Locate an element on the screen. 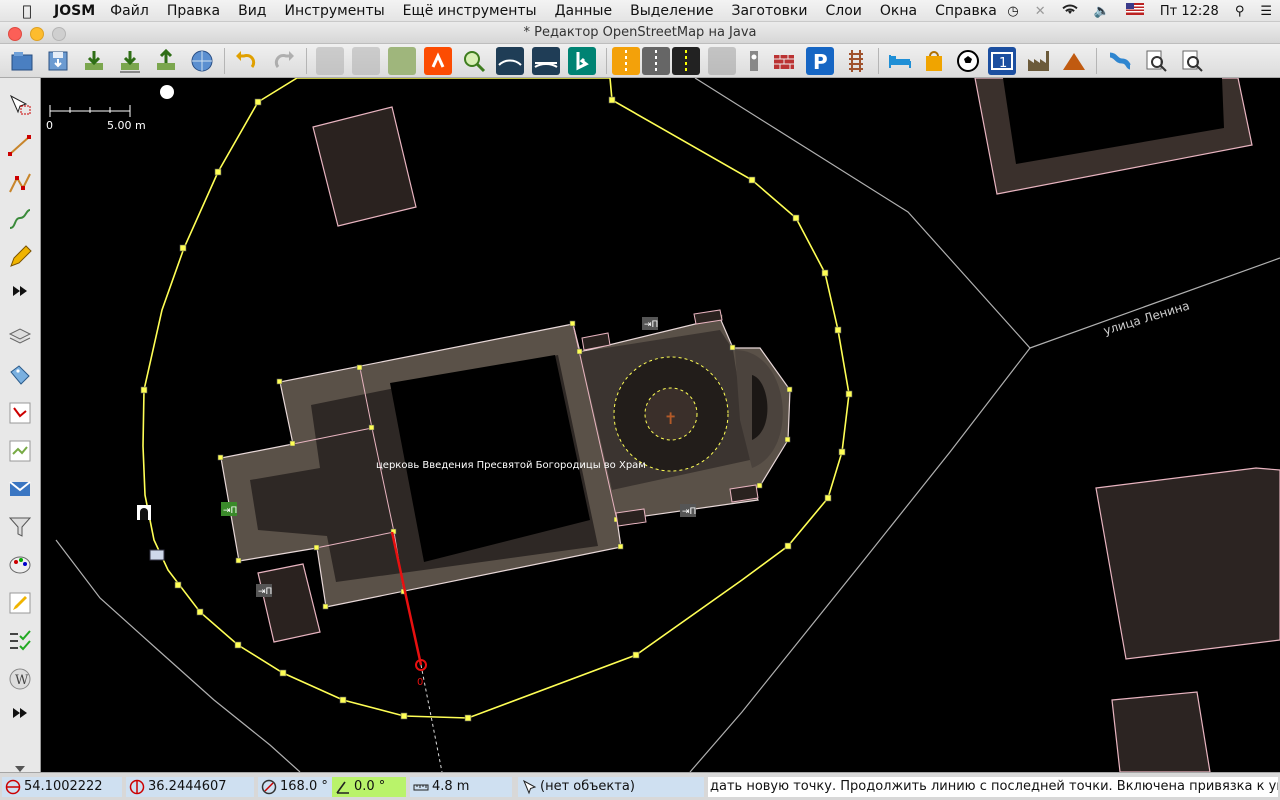  distance-field: 4.8 m is located at coordinates (461, 787).